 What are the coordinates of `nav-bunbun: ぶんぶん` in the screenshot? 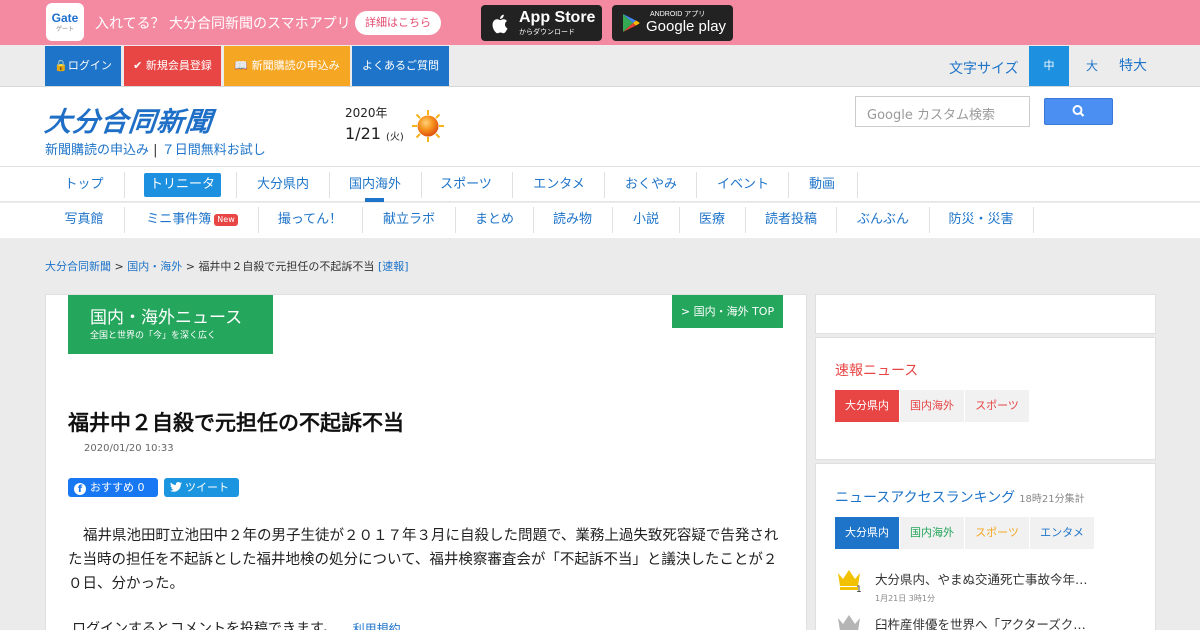 It's located at (883, 220).